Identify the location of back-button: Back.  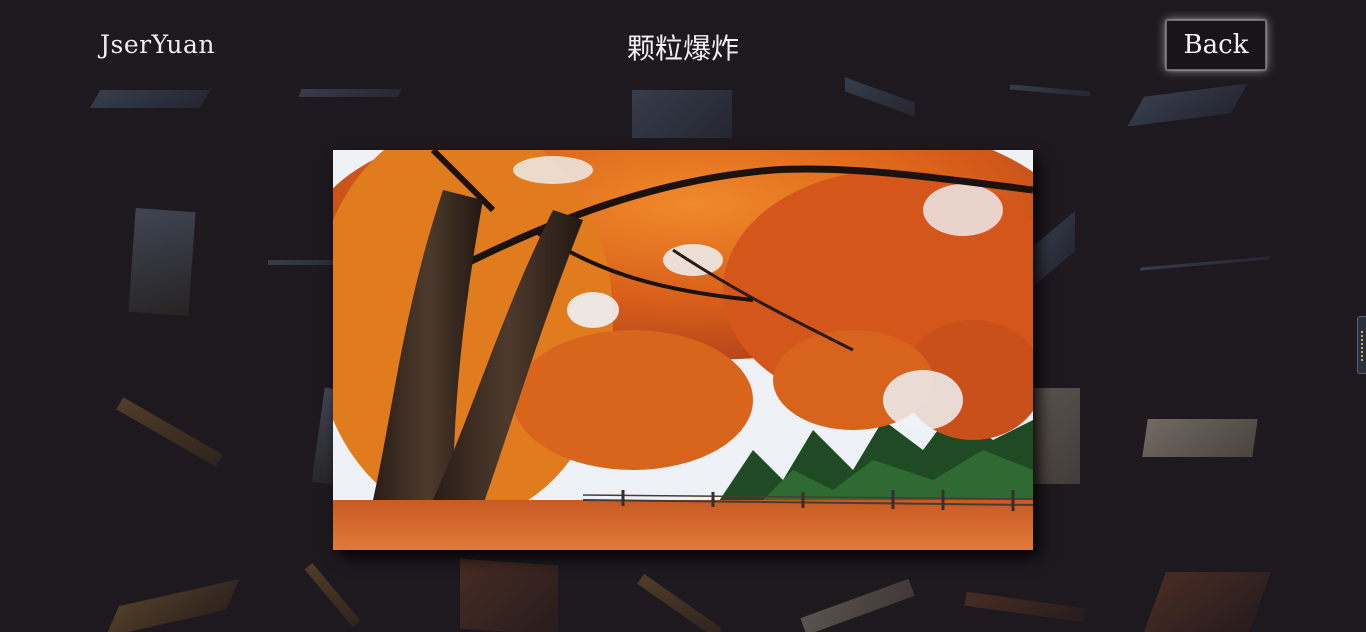
(1216, 45).